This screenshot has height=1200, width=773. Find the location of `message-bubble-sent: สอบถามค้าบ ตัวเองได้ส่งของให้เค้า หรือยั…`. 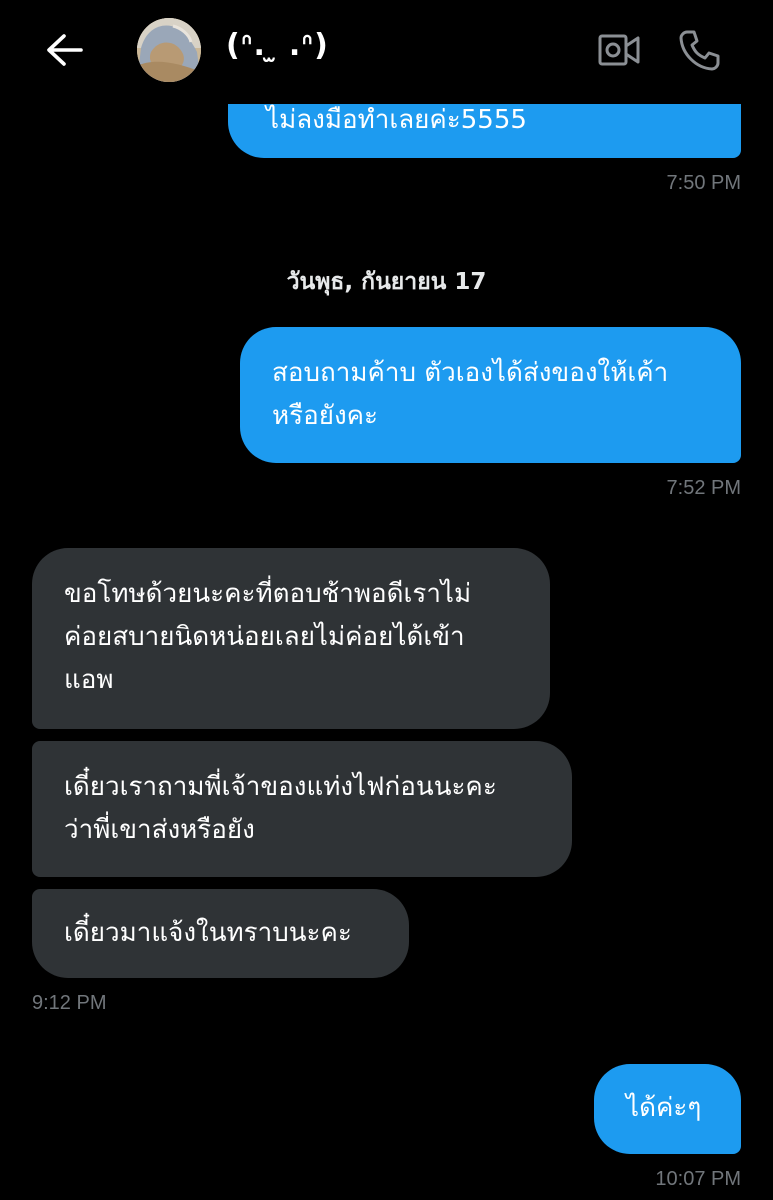

message-bubble-sent: สอบถามค้าบ ตัวเองได้ส่งของให้เค้า หรือยั… is located at coordinates (490, 395).